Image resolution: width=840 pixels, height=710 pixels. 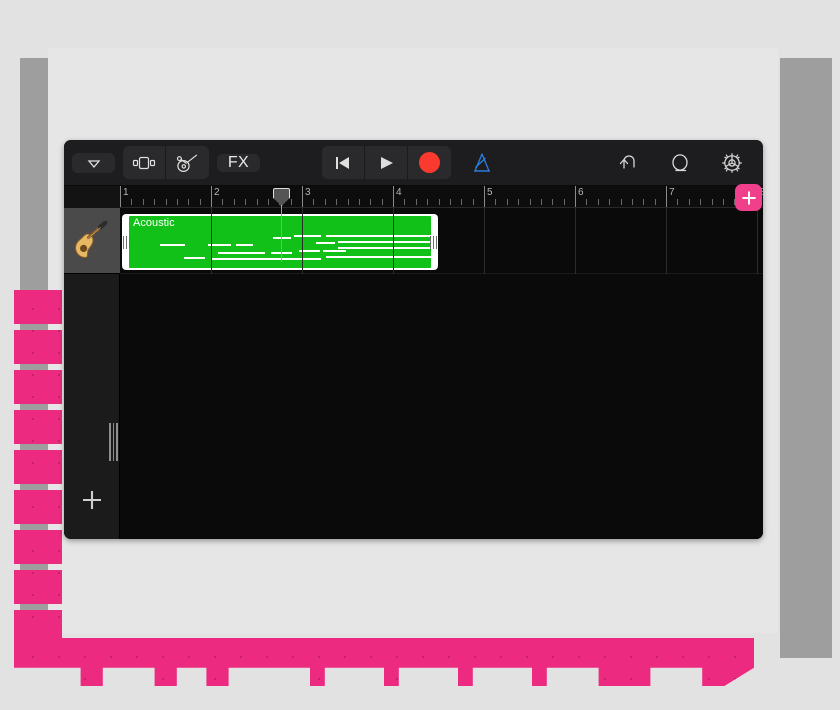 I want to click on ruler-bar-number: 2, so click(x=217, y=192).